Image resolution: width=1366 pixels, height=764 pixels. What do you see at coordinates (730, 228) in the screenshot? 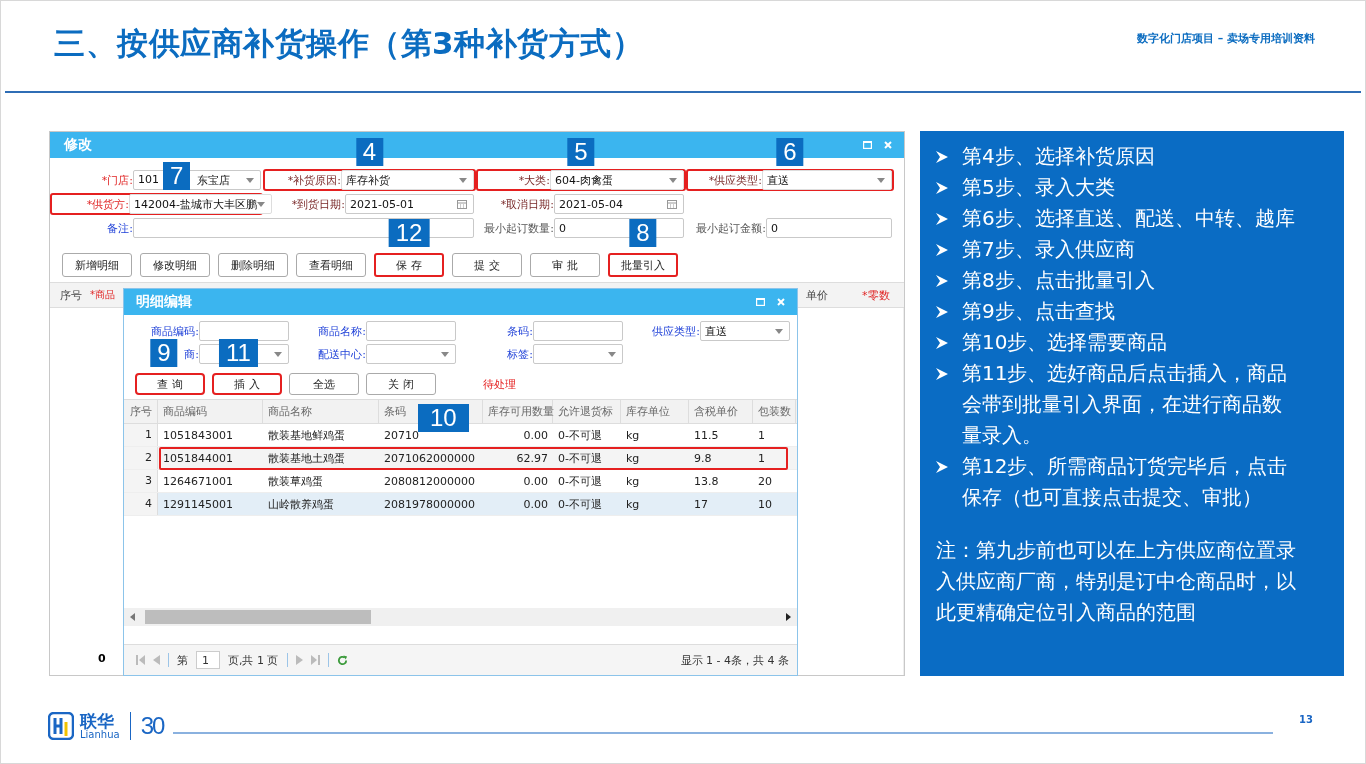
I see `field-label: 最小起订金额:` at bounding box center [730, 228].